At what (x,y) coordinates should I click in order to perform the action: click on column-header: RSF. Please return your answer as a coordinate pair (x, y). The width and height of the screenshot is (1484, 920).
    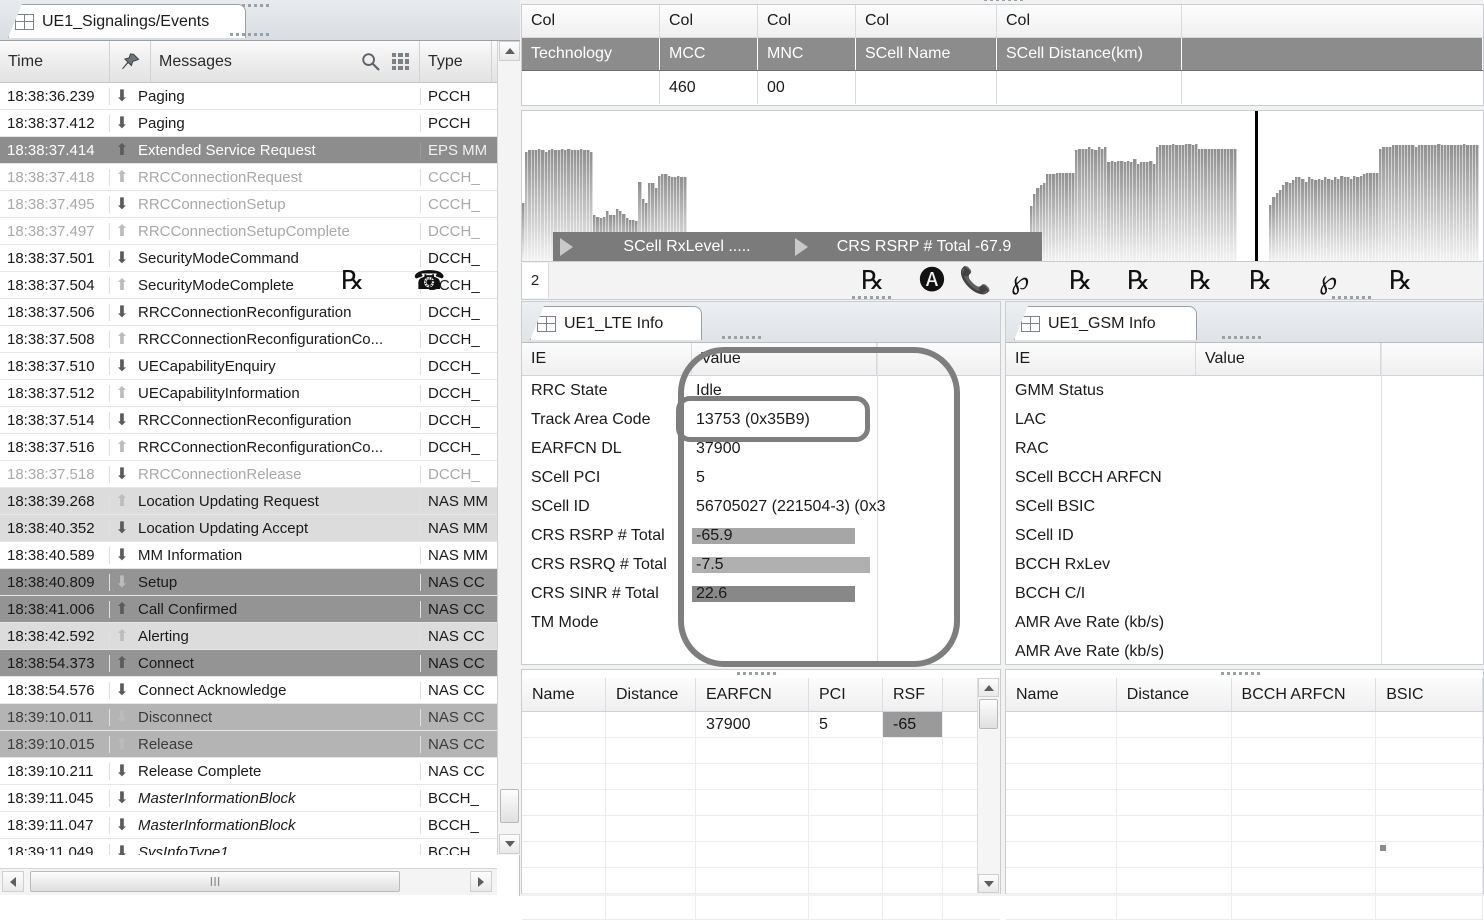
    Looking at the image, I should click on (913, 694).